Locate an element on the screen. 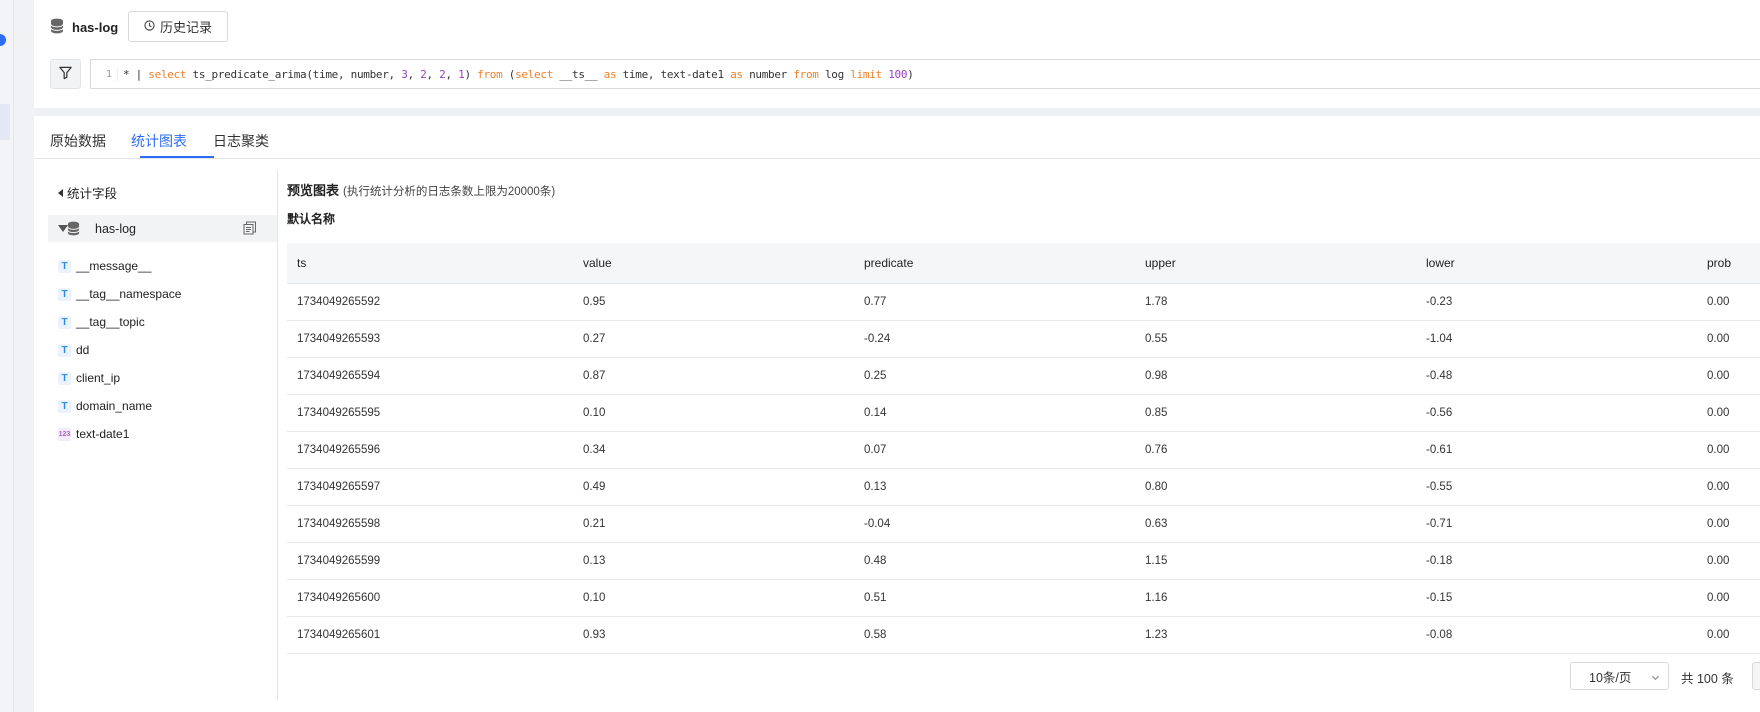 The height and width of the screenshot is (712, 1760). history-button: 历史记录 is located at coordinates (178, 26).